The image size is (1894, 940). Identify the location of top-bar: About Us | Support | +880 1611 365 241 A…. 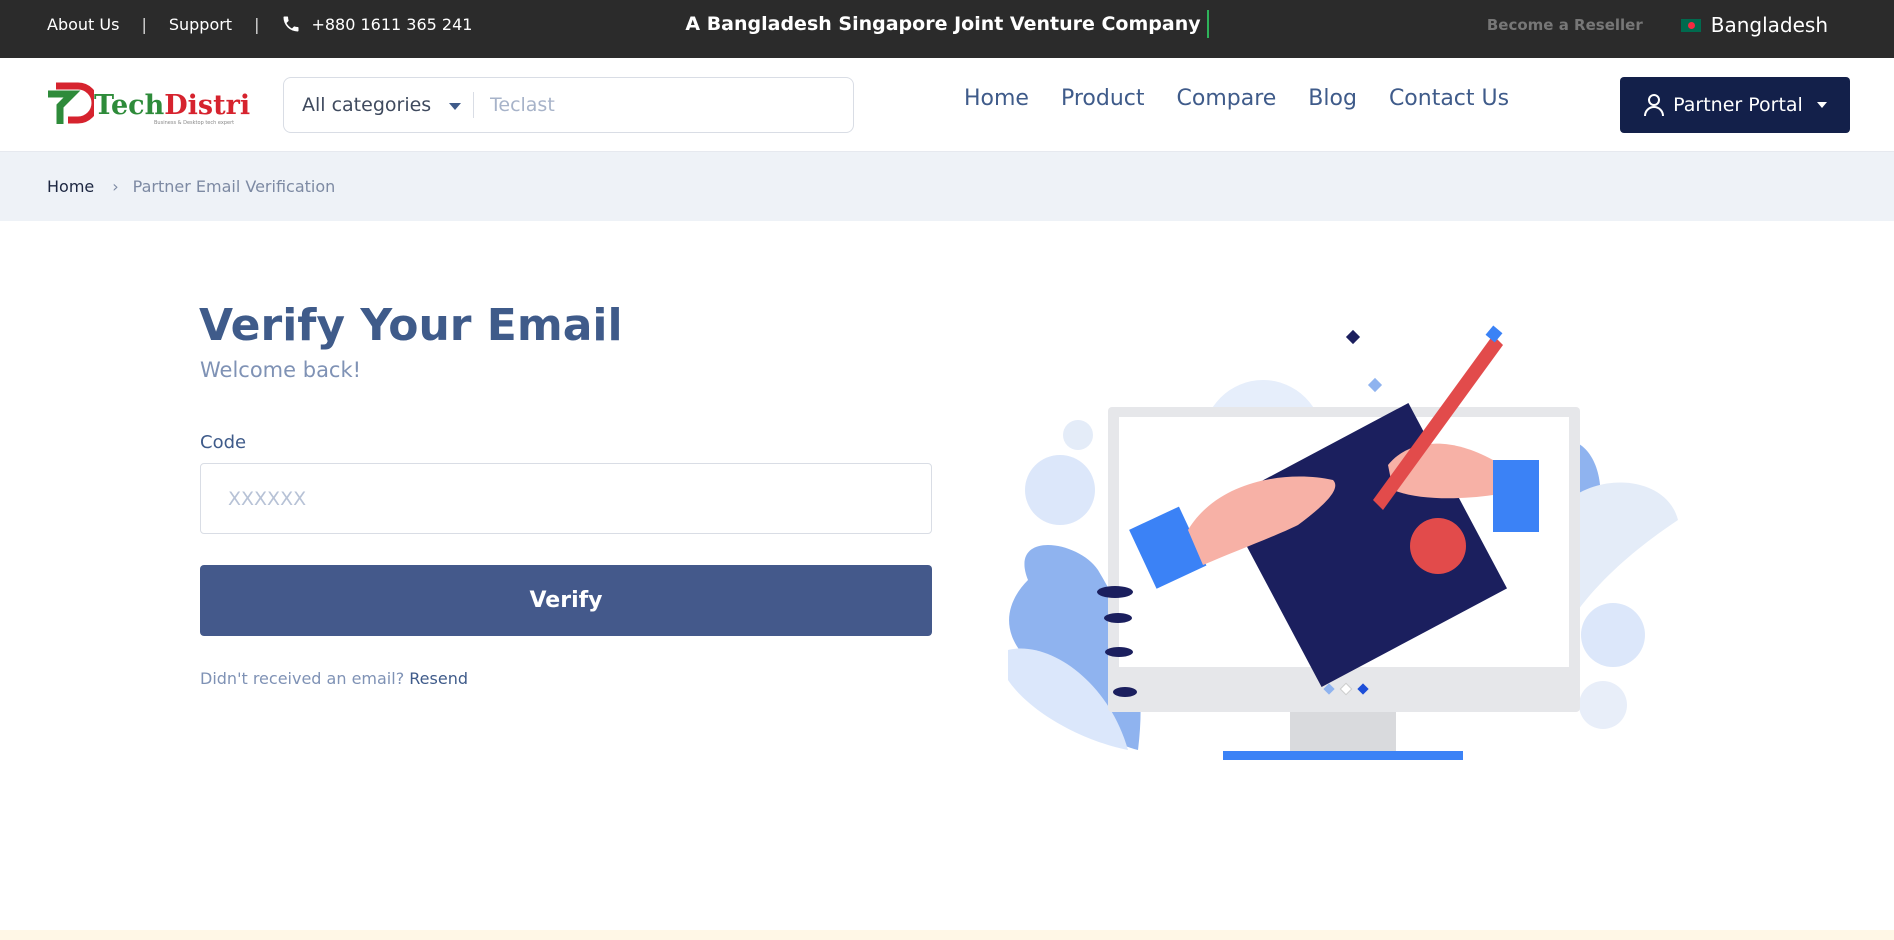
(947, 29).